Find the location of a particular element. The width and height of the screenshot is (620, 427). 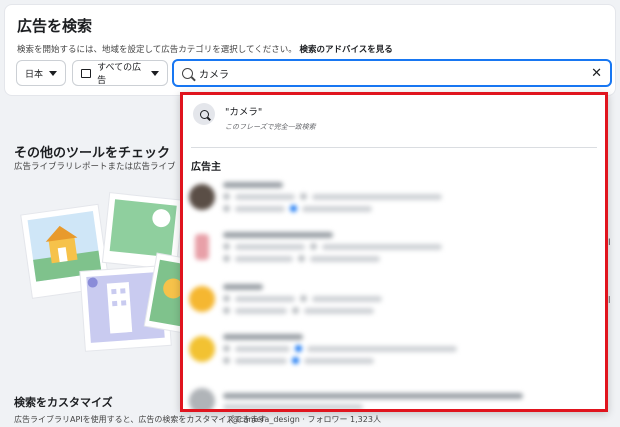

search-input is located at coordinates (392, 73).